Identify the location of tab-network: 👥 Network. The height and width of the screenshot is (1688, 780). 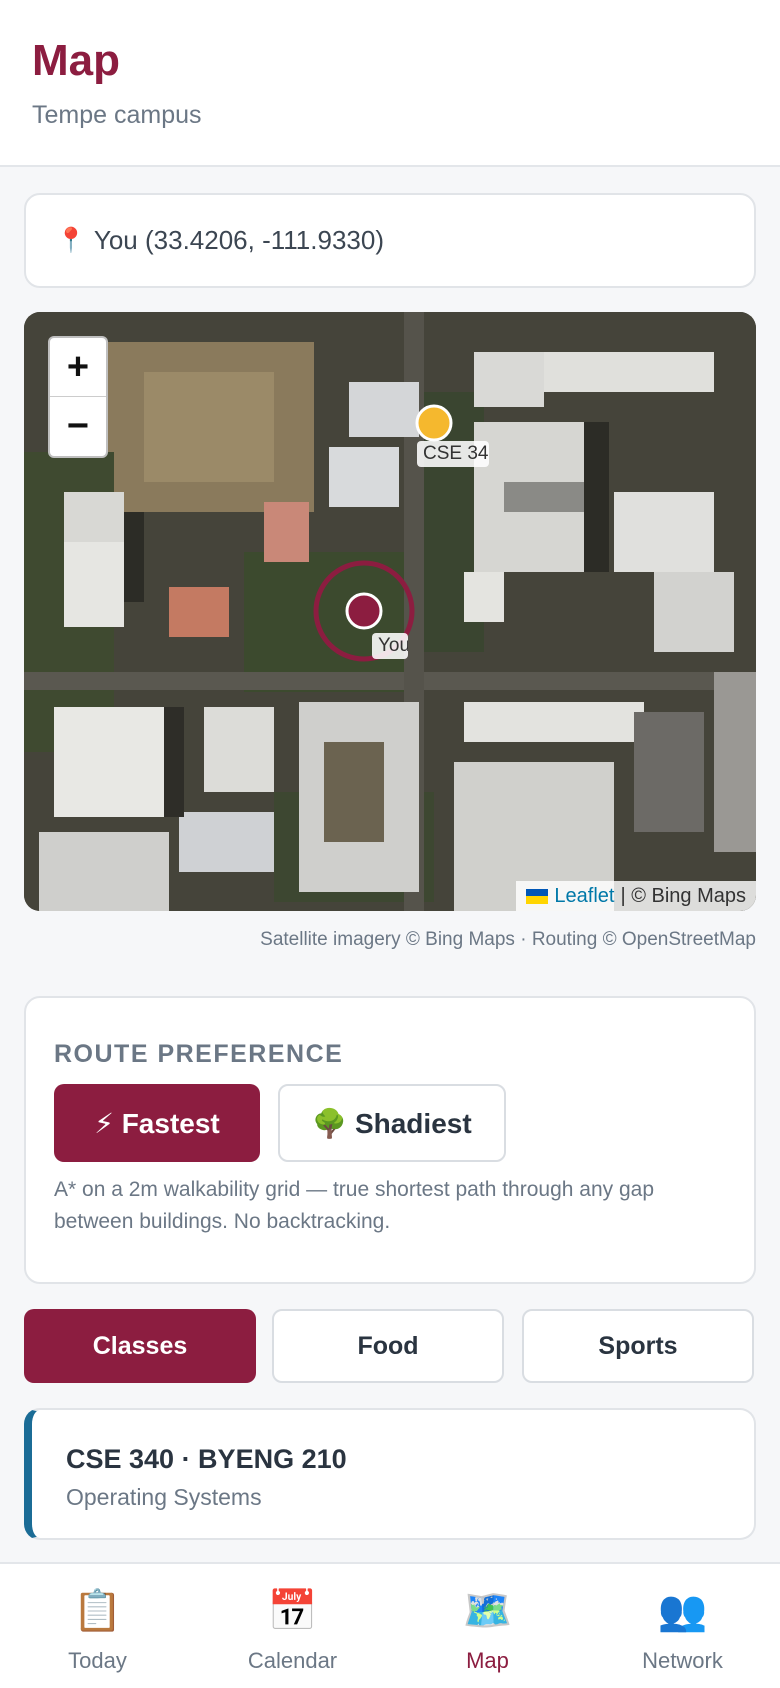
(682, 1626).